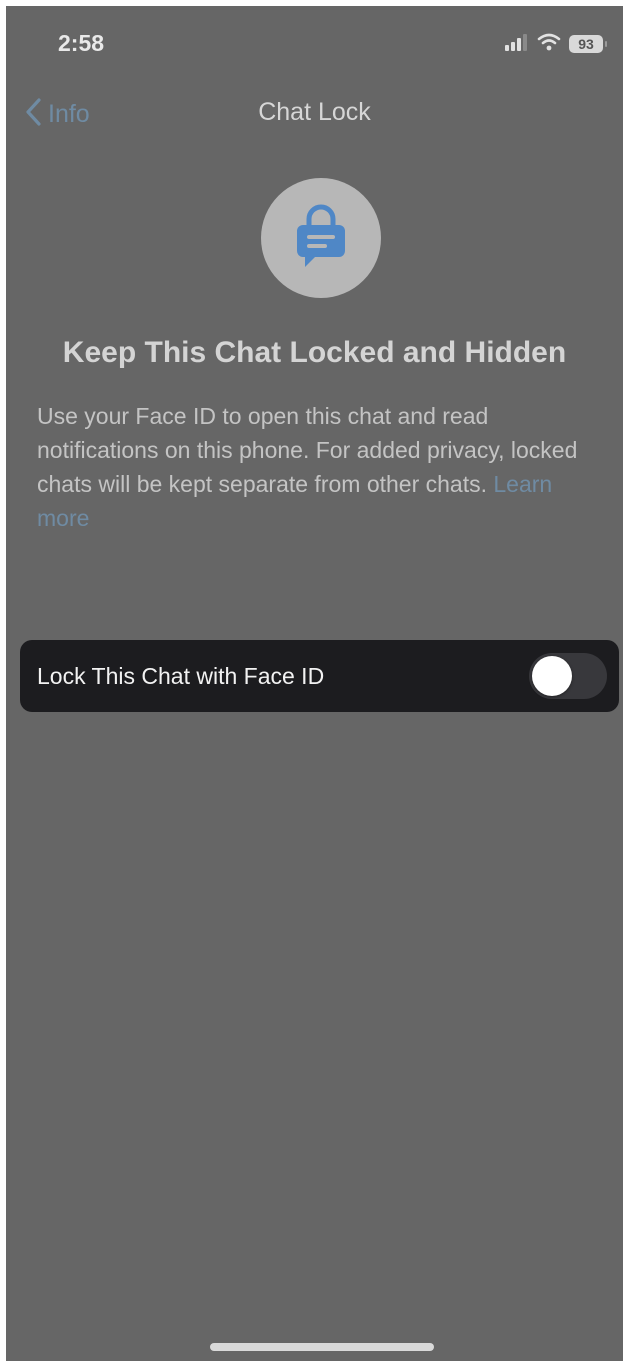 The image size is (629, 1365). I want to click on battery-level: 93, so click(586, 44).